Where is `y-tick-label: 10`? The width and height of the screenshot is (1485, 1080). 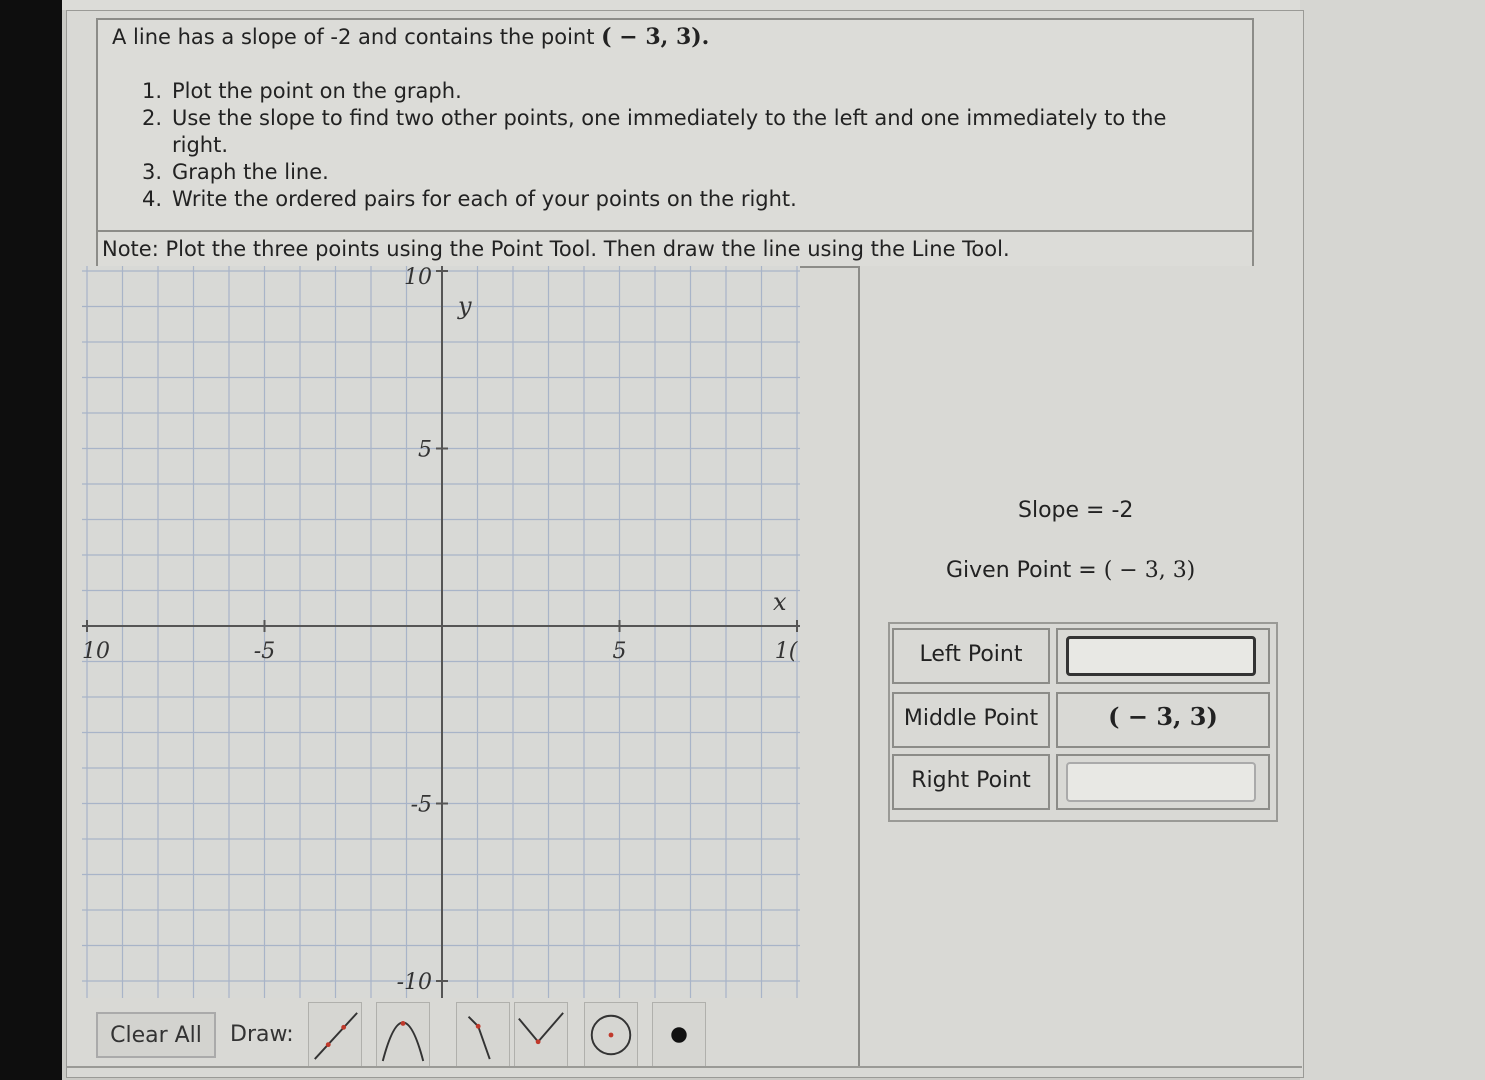
y-tick-label: 10 is located at coordinates (418, 278).